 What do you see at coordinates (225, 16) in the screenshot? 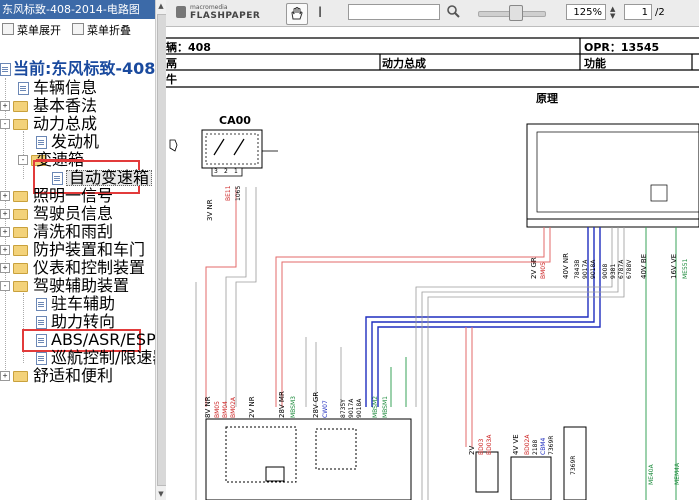
I see `brand-big-text: FLASHPAPER` at bounding box center [225, 16].